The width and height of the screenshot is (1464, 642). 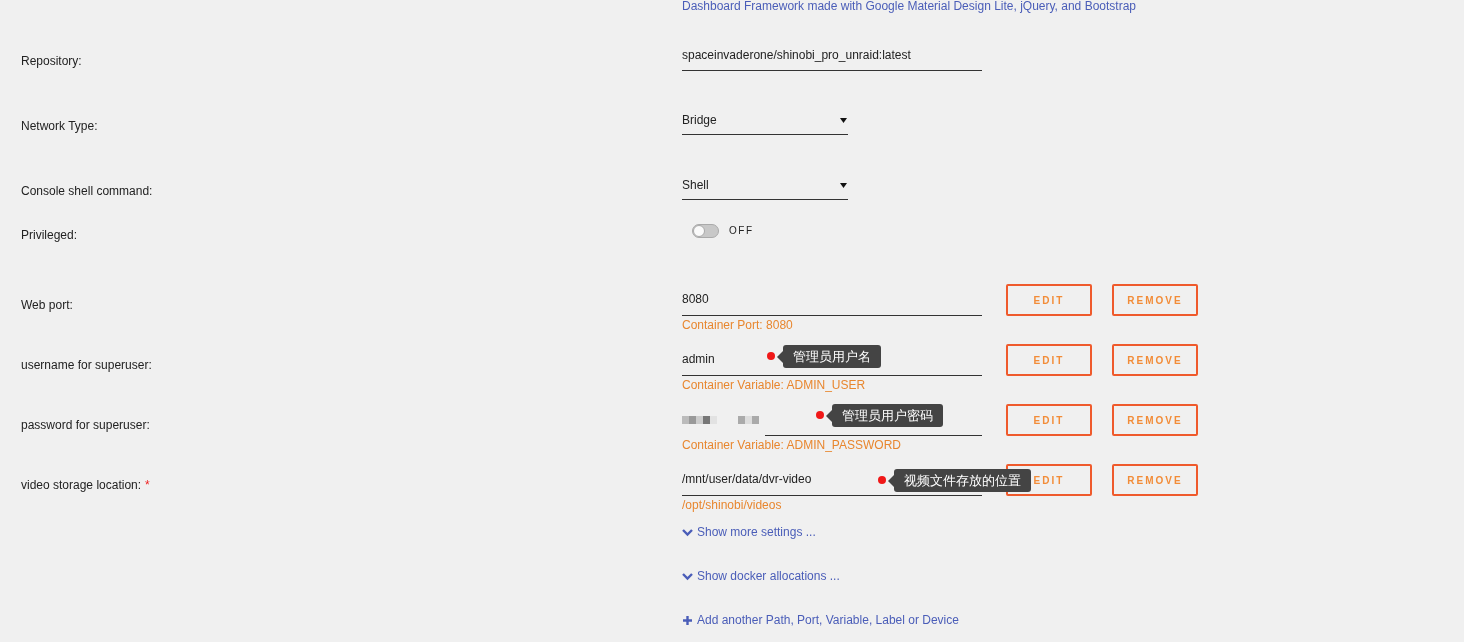 What do you see at coordinates (87, 191) in the screenshot?
I see `field-label: Console shell command:` at bounding box center [87, 191].